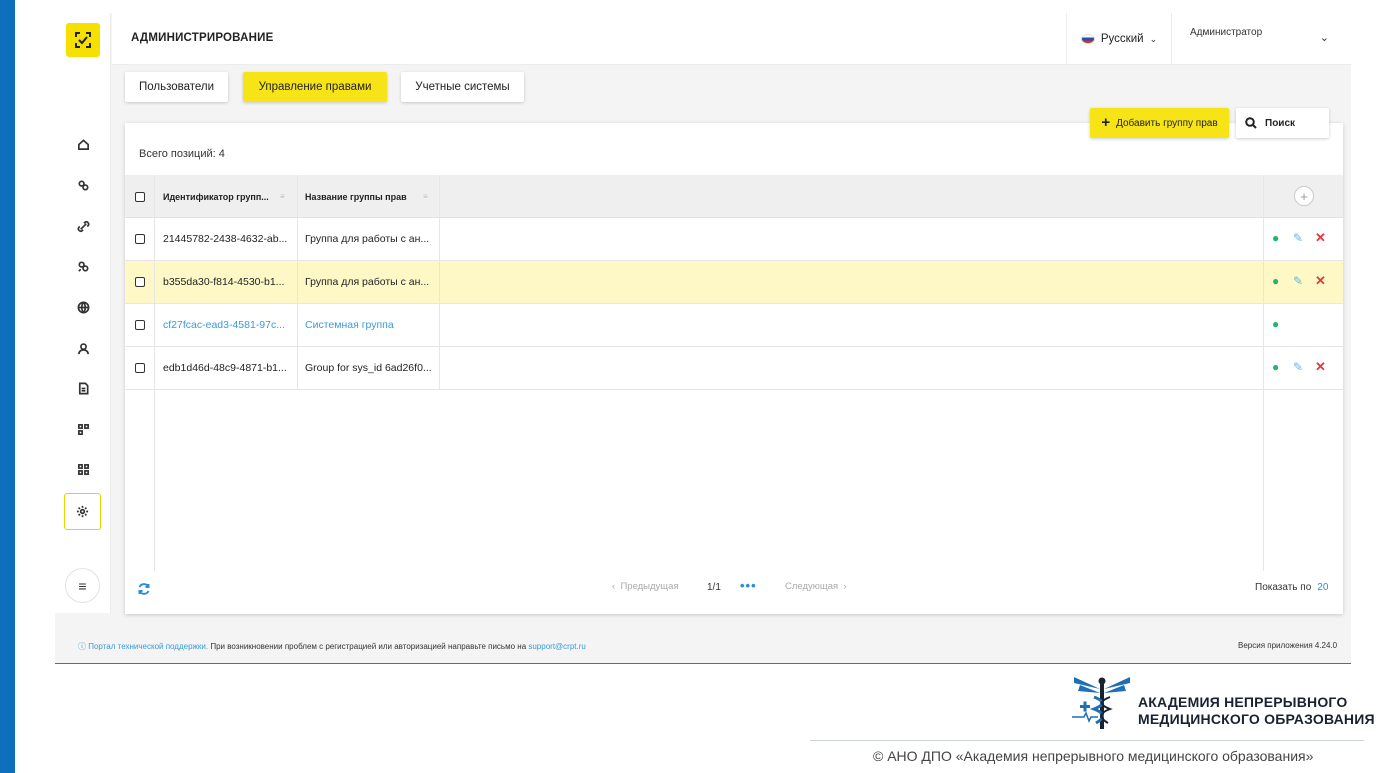  I want to click on app-logo, so click(83, 40).